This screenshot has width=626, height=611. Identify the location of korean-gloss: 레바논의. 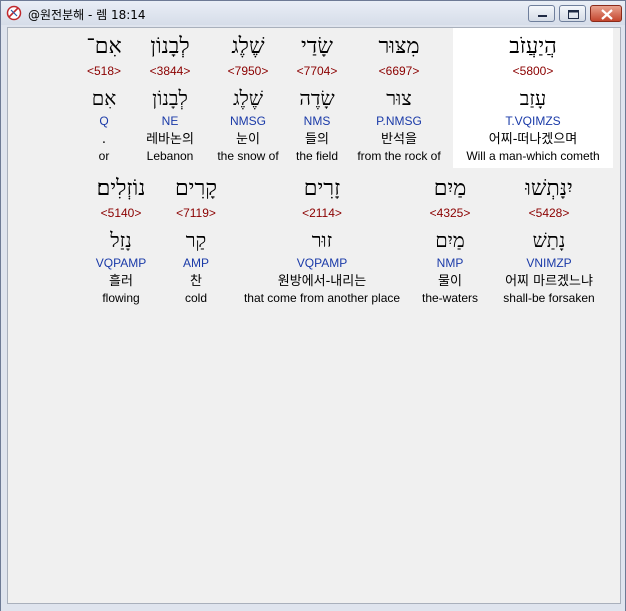
(170, 139).